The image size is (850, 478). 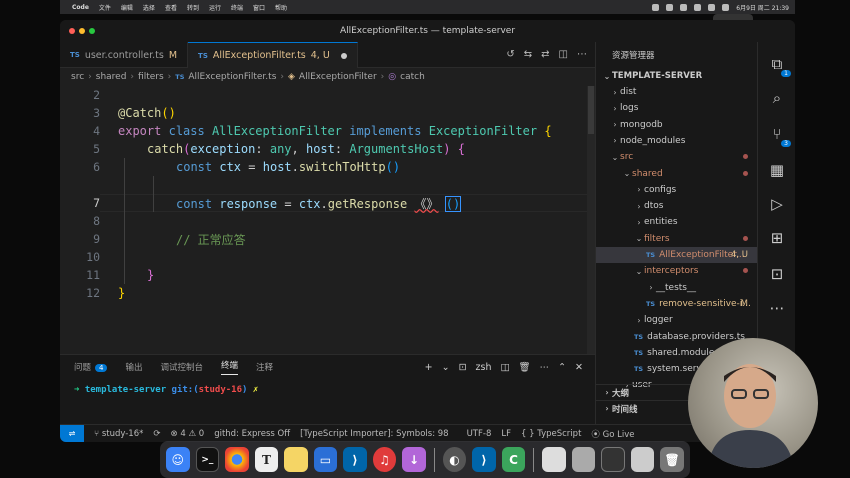 I want to click on finder-icon: ☺, so click(x=178, y=459).